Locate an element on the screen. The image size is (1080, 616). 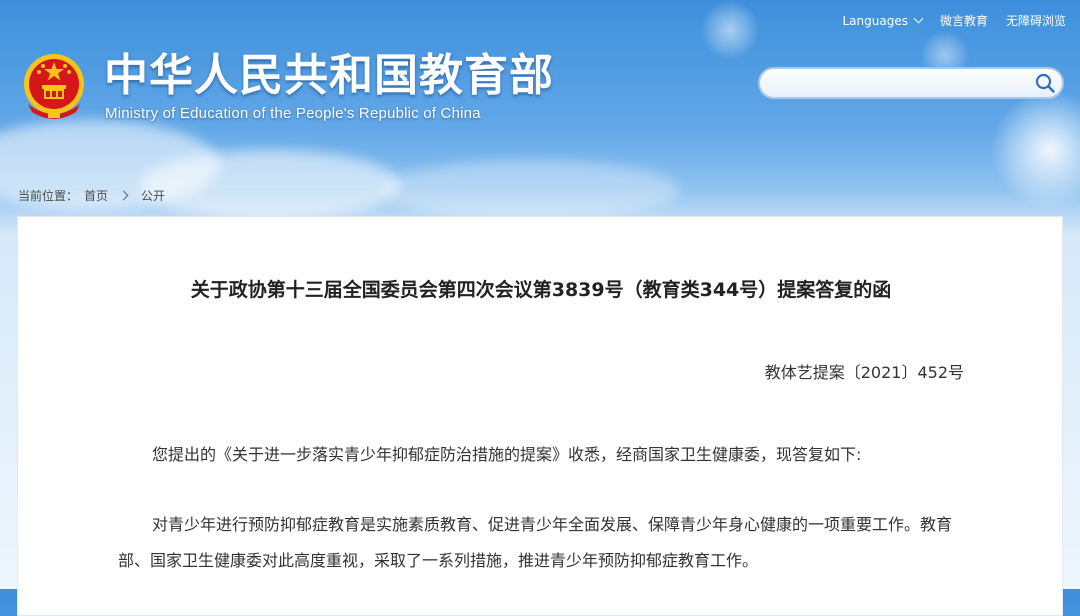
national-emblem-icon is located at coordinates (54, 87).